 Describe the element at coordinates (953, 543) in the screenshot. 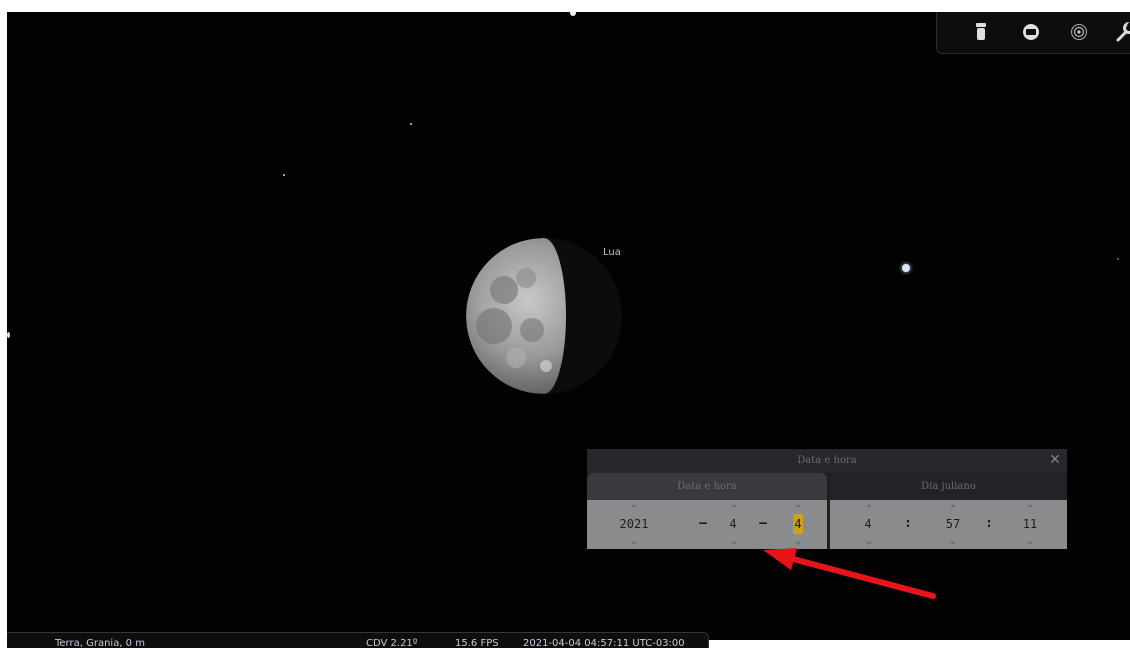

I see `minute-decrement-icon` at that location.